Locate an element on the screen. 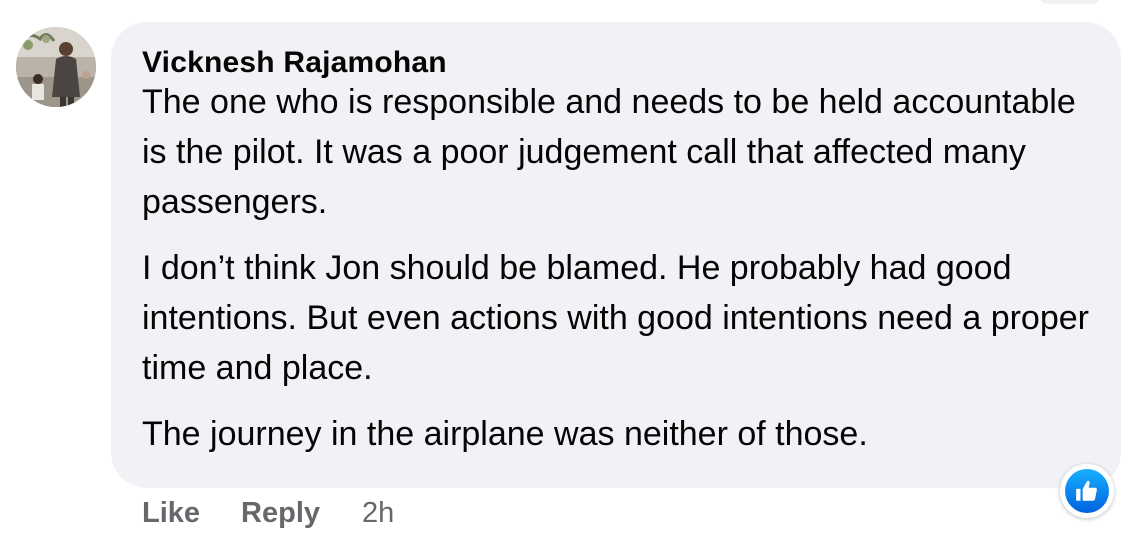  comment-author-name: Vicknesh Rajamohan is located at coordinates (616, 63).